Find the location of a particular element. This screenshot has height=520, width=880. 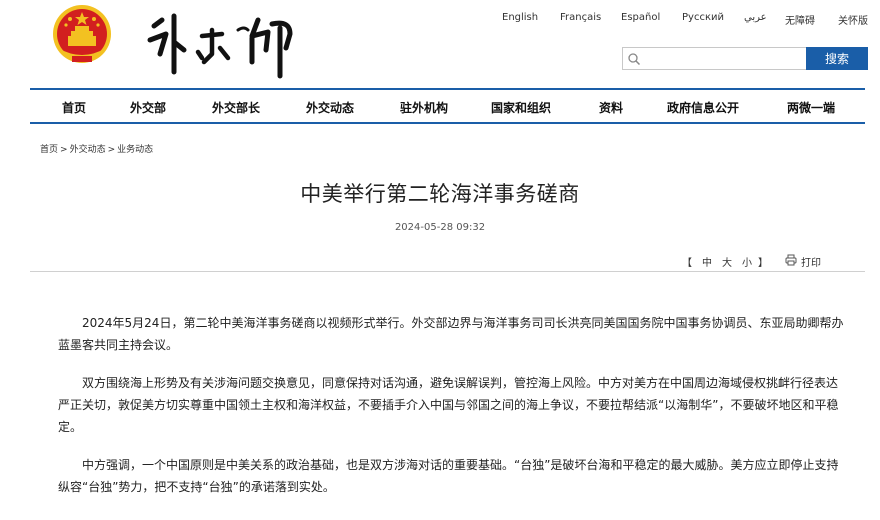

publish-date: 2024-05-28 09:32 is located at coordinates (440, 227).